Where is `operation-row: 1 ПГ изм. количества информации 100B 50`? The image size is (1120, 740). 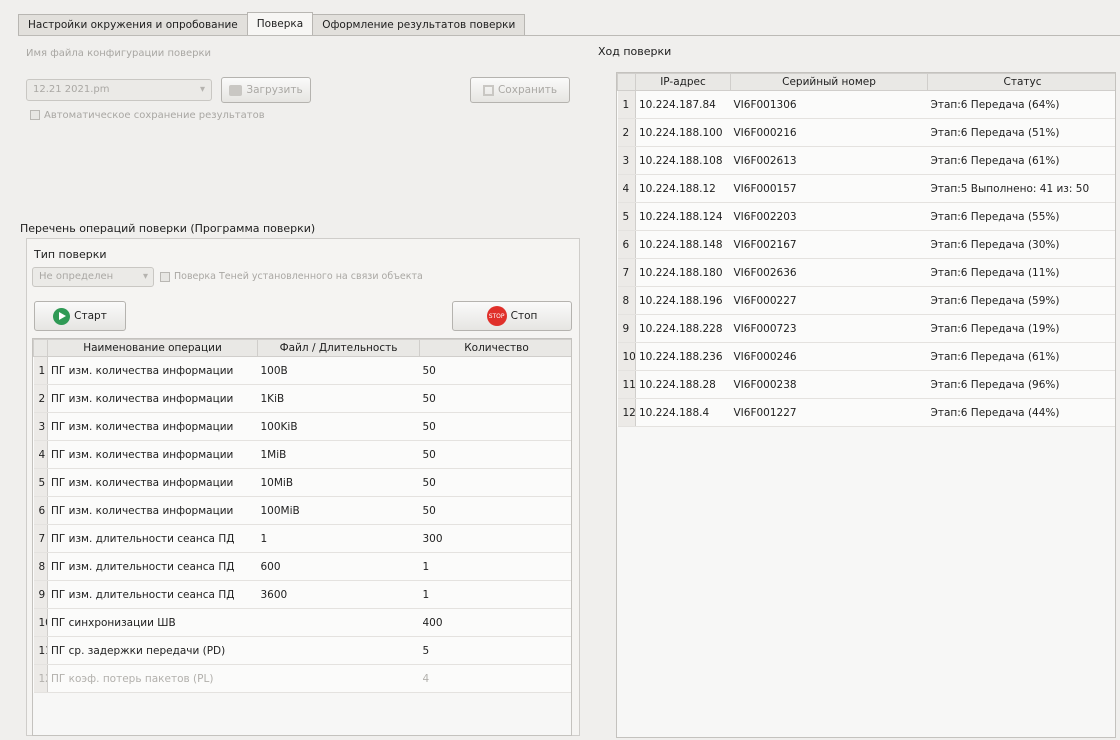
operation-row: 1 ПГ изм. количества информации 100B 50 is located at coordinates (302, 370).